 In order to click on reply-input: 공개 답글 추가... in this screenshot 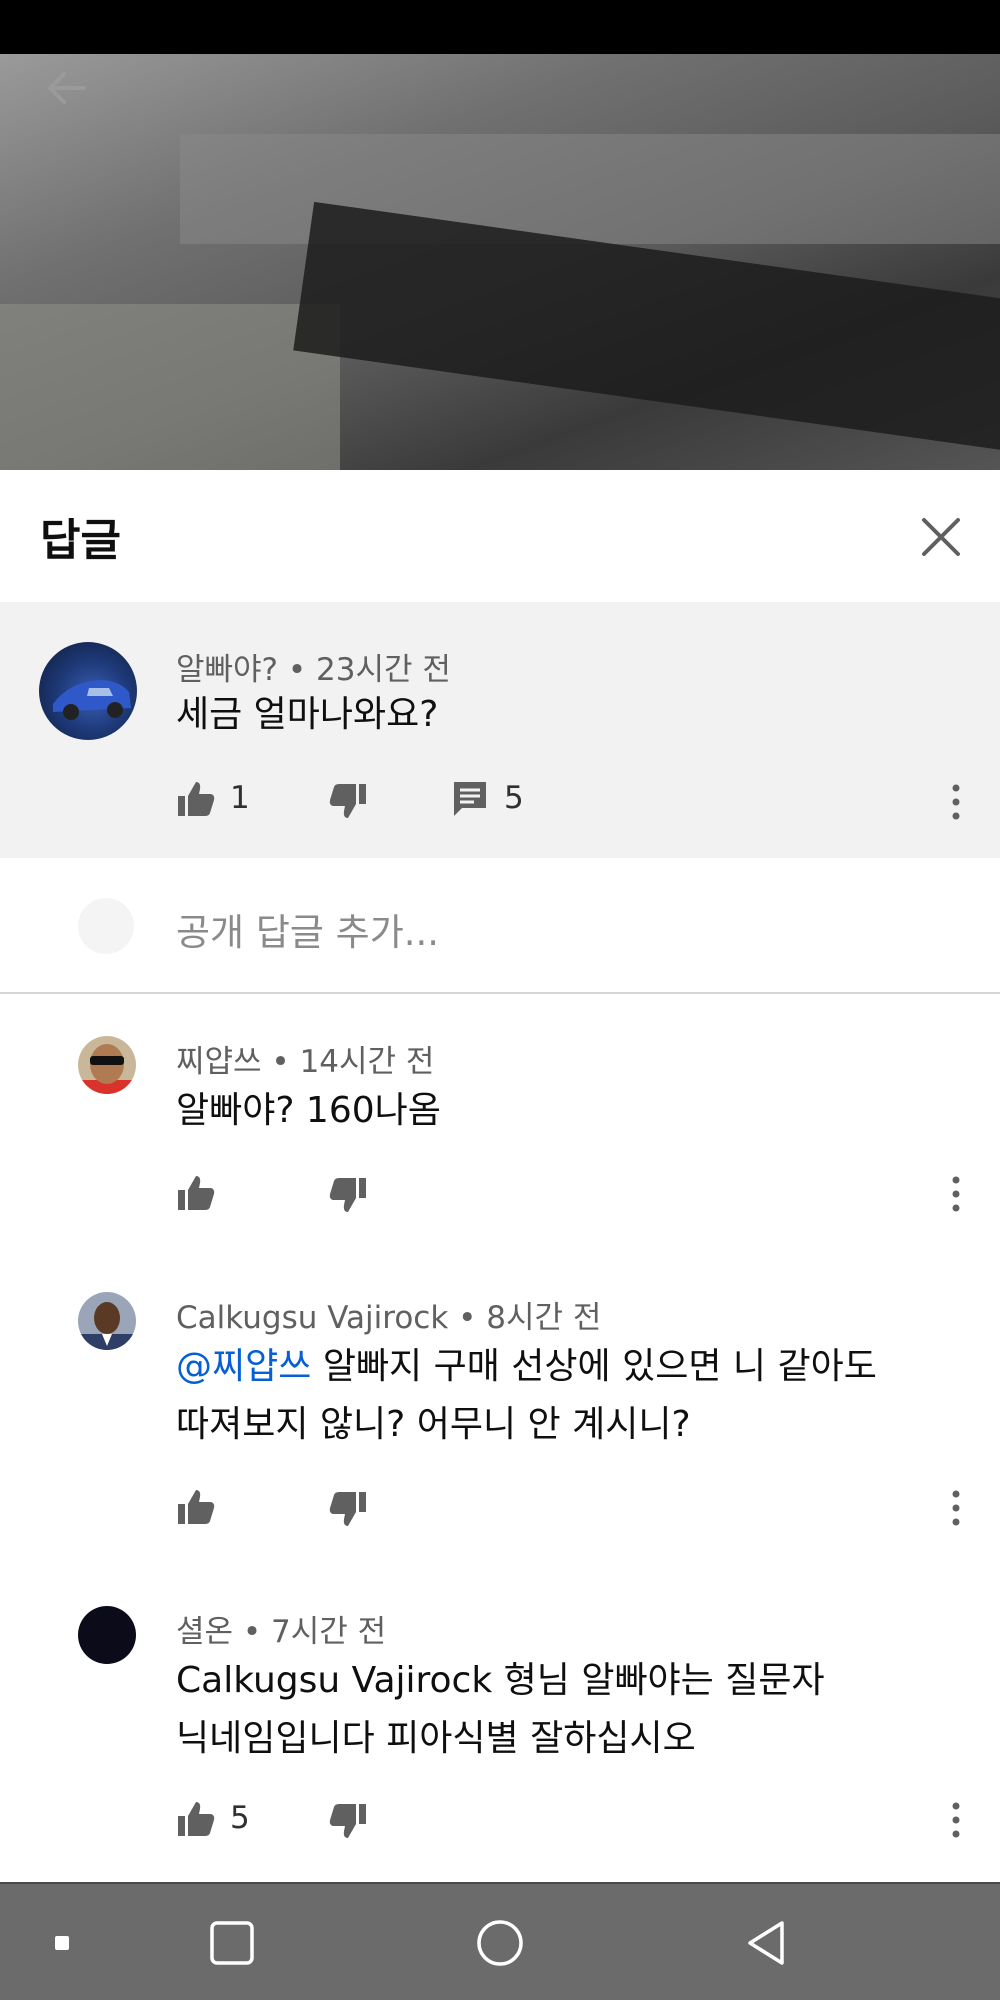, I will do `click(307, 929)`.